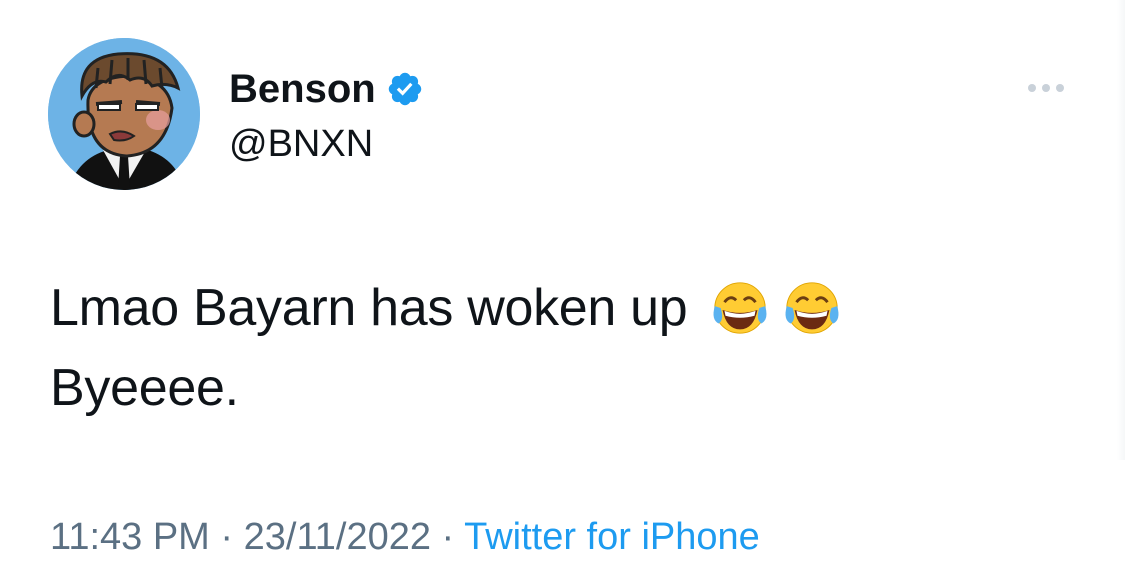 The image size is (1125, 580). Describe the element at coordinates (404, 89) in the screenshot. I see `verified-badge-icon` at that location.